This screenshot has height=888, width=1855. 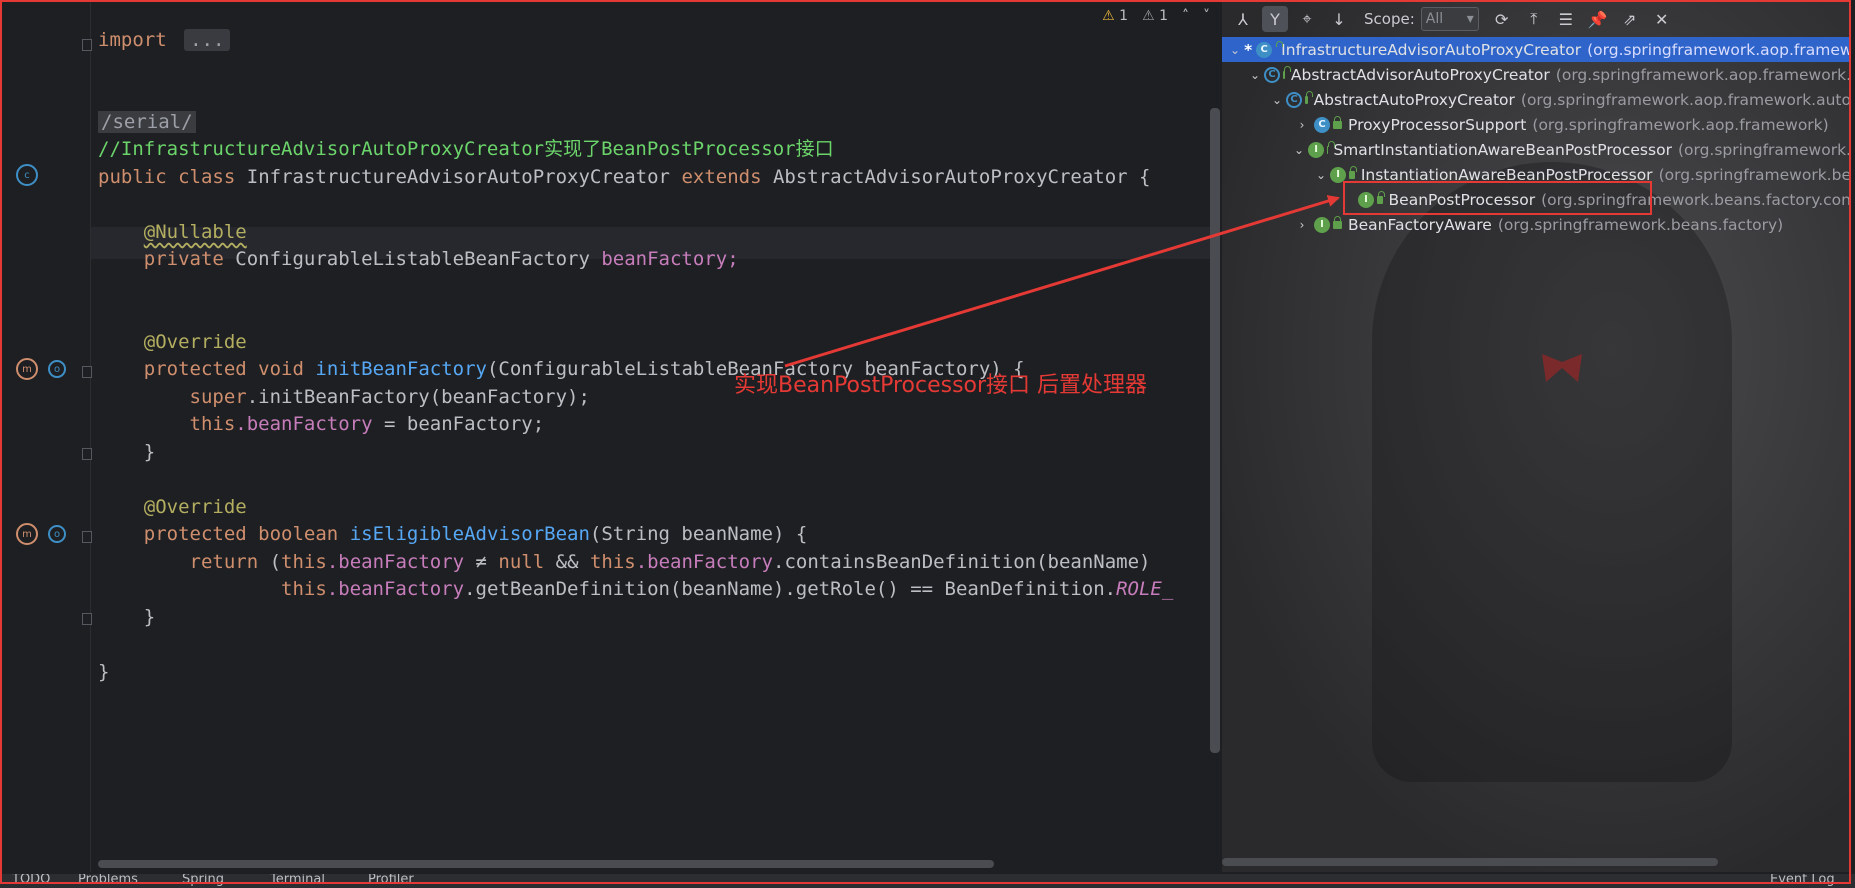 I want to click on tool-tab-profiler: Profiler, so click(x=391, y=880).